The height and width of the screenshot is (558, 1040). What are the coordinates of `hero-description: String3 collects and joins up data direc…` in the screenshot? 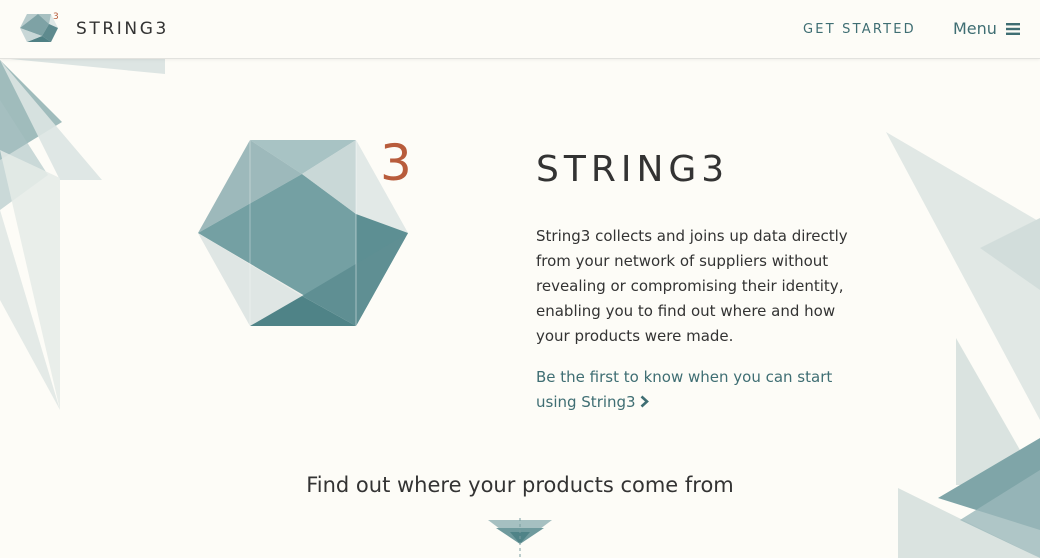 It's located at (692, 286).